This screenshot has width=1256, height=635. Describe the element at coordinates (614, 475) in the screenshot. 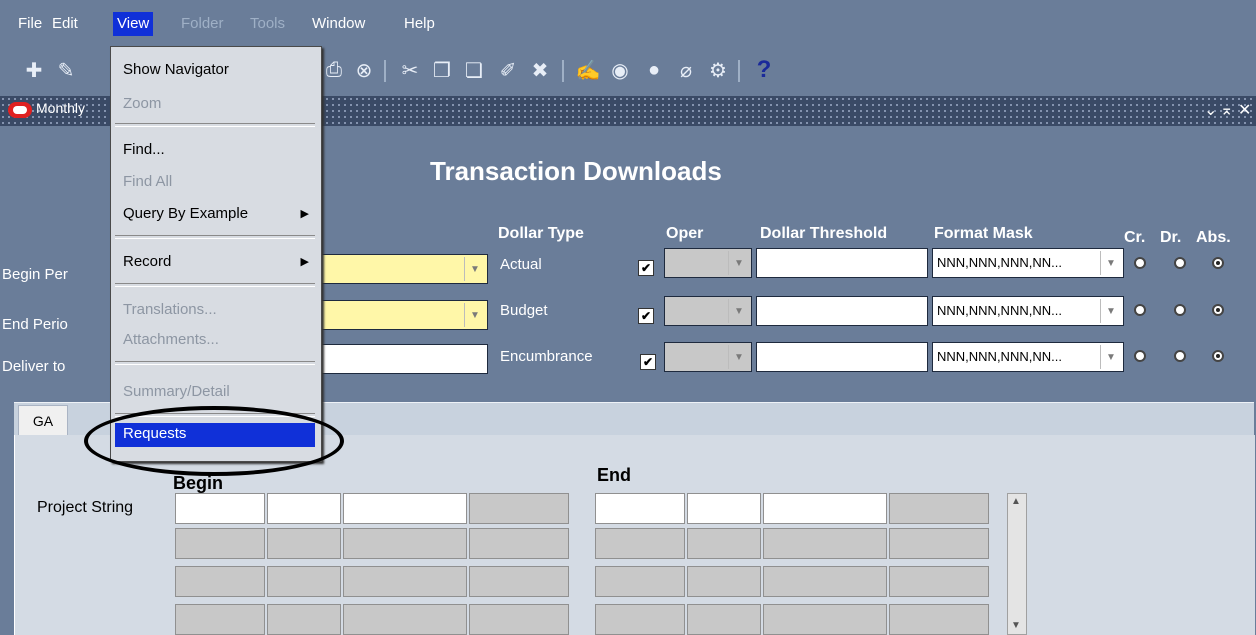

I see `end-header: End` at that location.